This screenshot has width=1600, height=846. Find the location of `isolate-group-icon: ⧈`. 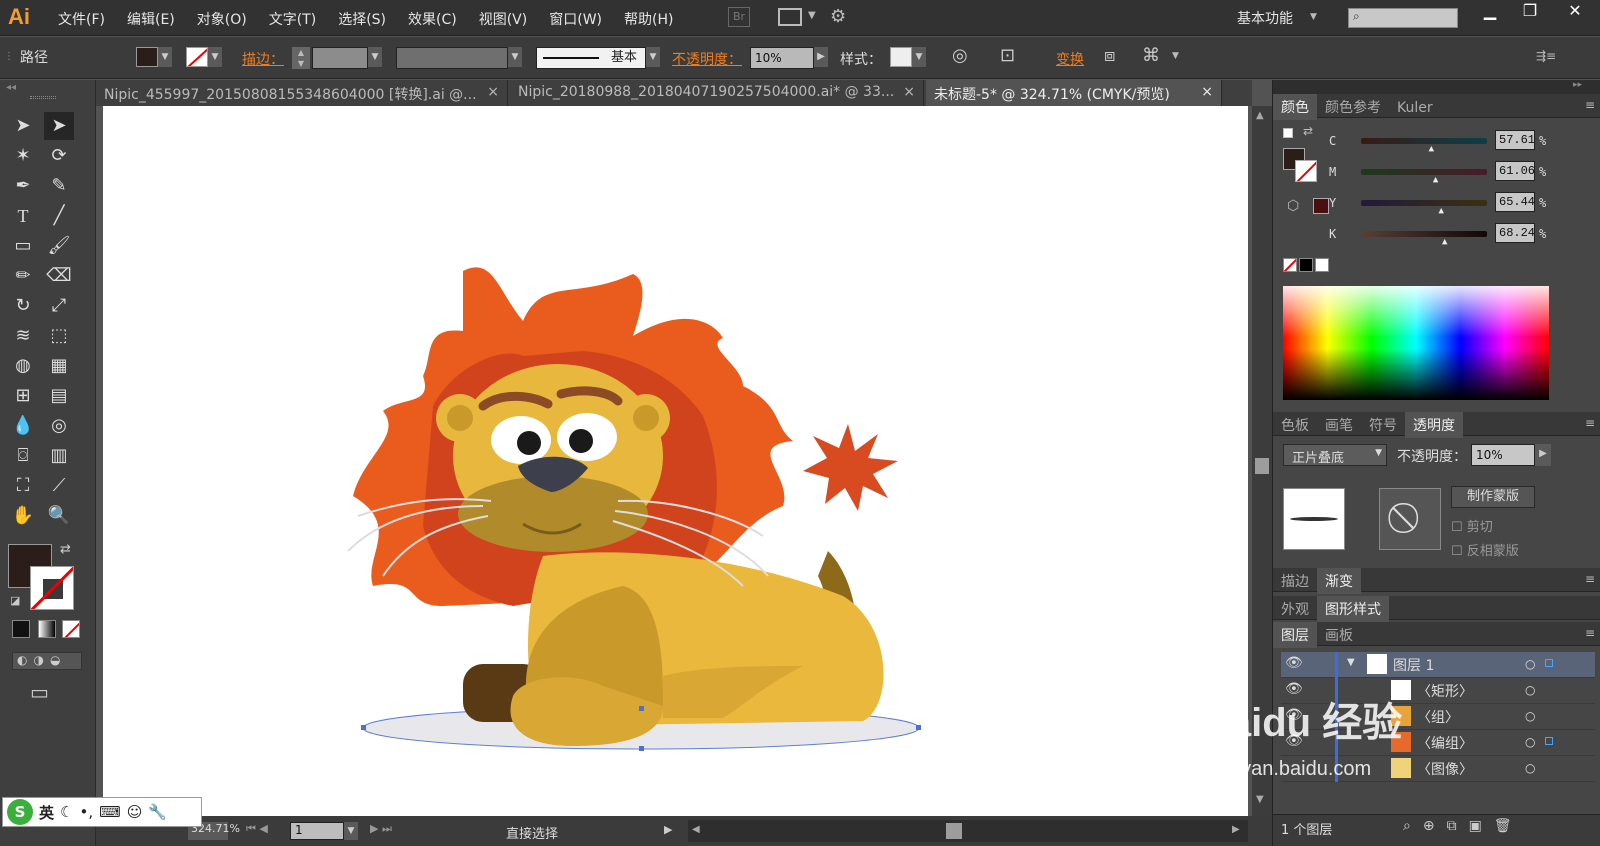

isolate-group-icon: ⧈ is located at coordinates (1109, 55).